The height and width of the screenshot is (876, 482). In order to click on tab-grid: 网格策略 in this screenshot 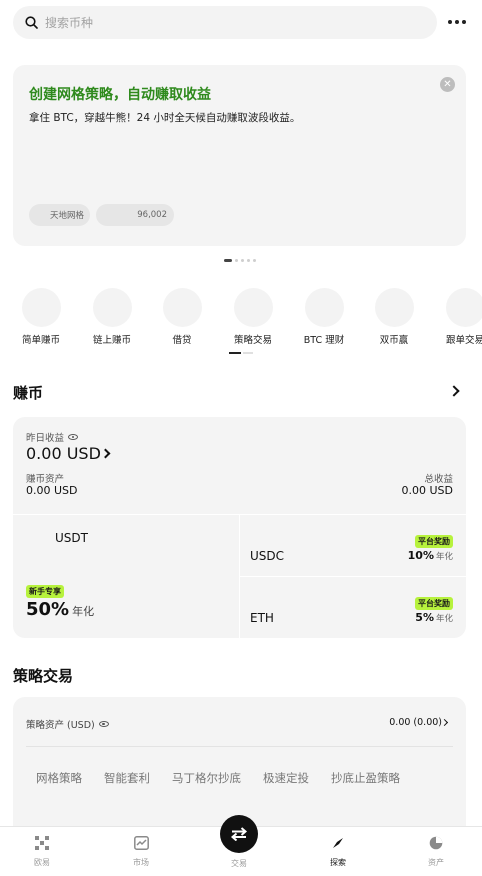, I will do `click(59, 778)`.